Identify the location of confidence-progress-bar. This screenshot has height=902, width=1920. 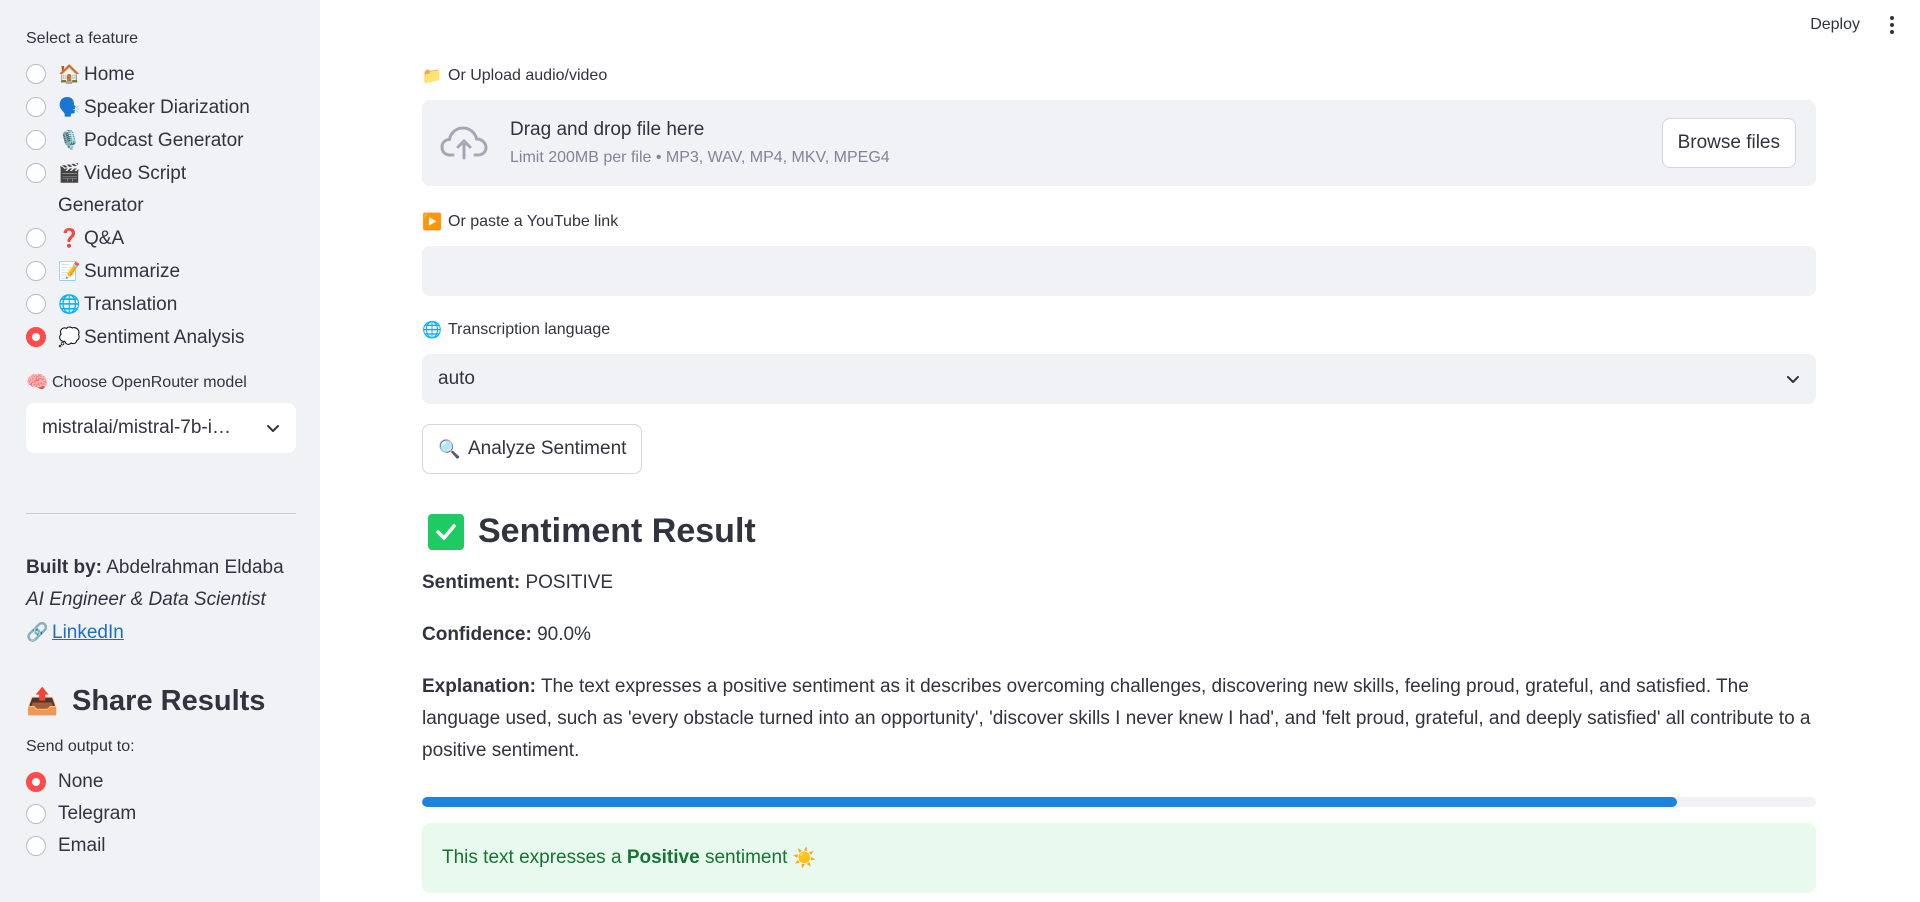
(1119, 802).